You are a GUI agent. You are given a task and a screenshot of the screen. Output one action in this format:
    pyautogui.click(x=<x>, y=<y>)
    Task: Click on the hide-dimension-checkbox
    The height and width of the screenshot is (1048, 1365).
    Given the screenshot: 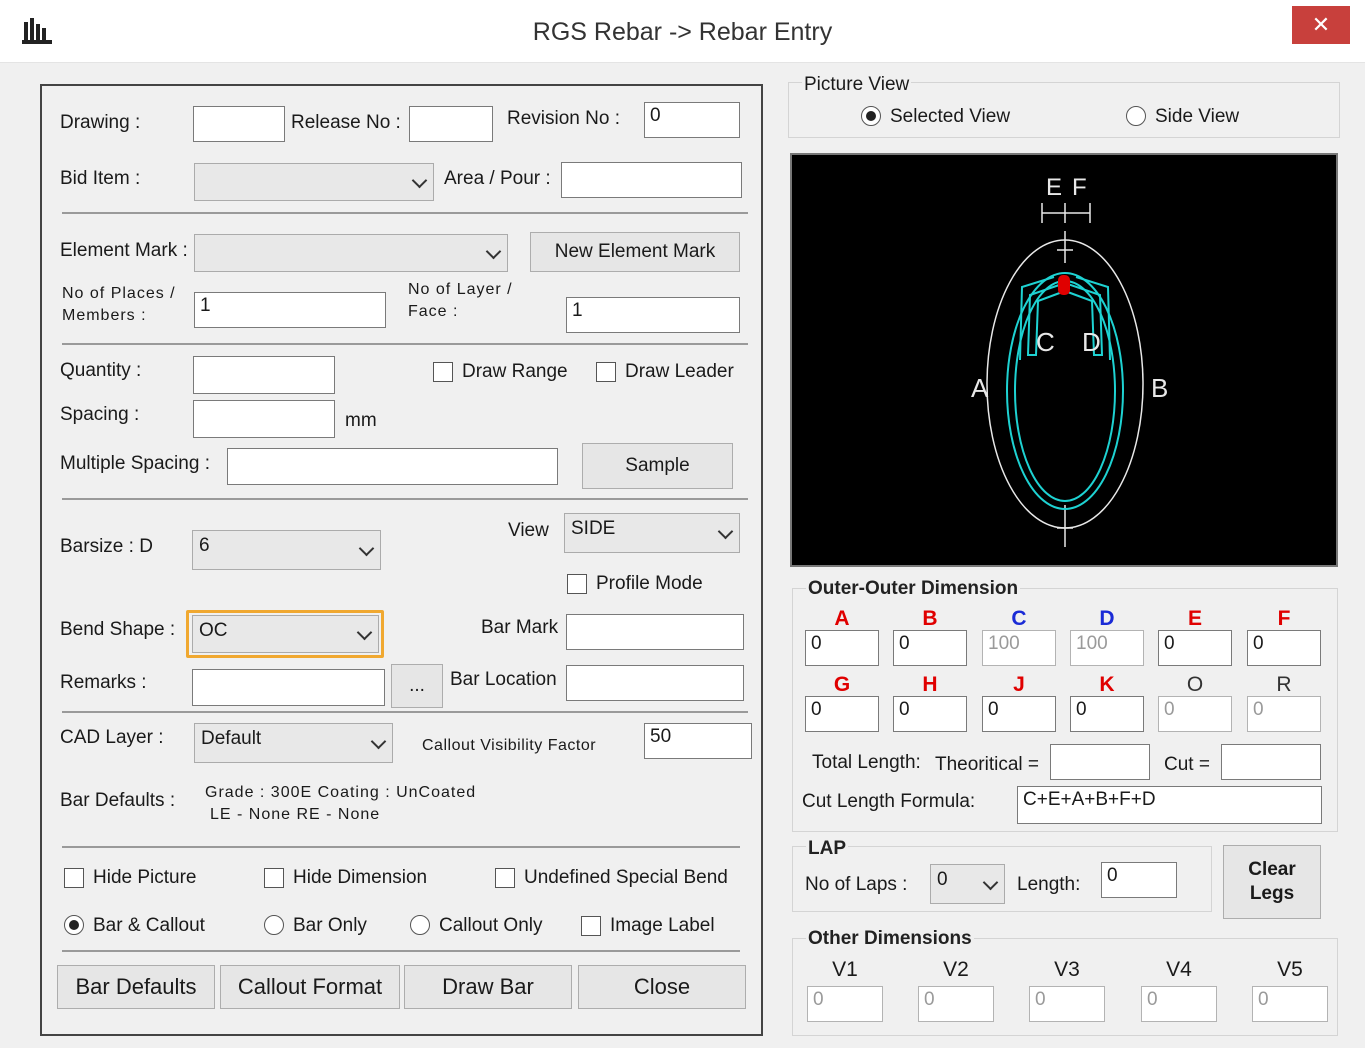 What is the action you would take?
    pyautogui.click(x=274, y=878)
    